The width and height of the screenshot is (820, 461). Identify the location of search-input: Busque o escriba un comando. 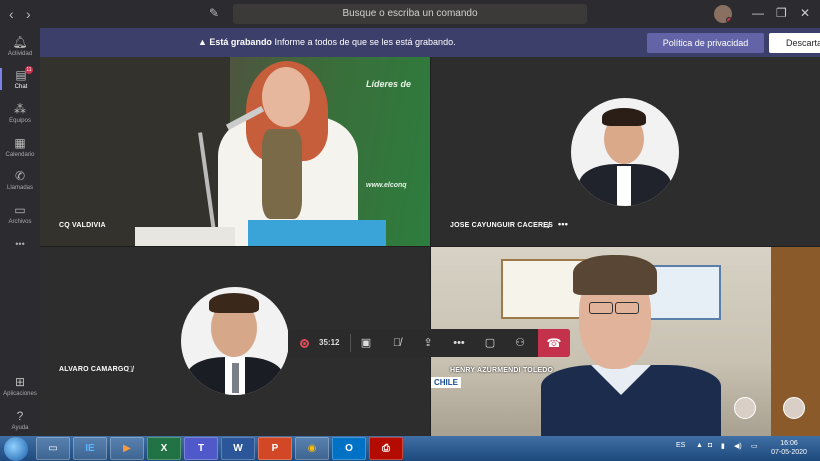
(410, 14).